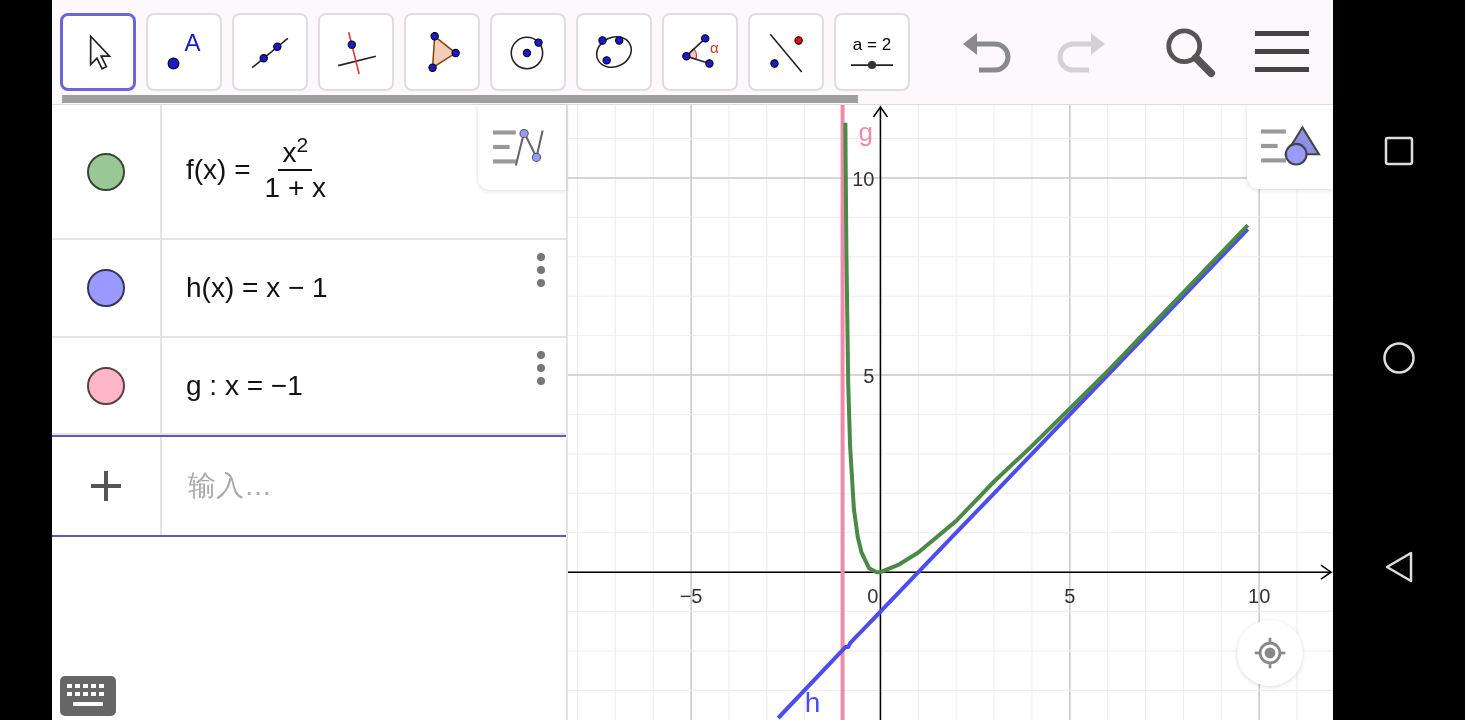  I want to click on line-label: h, so click(812, 702).